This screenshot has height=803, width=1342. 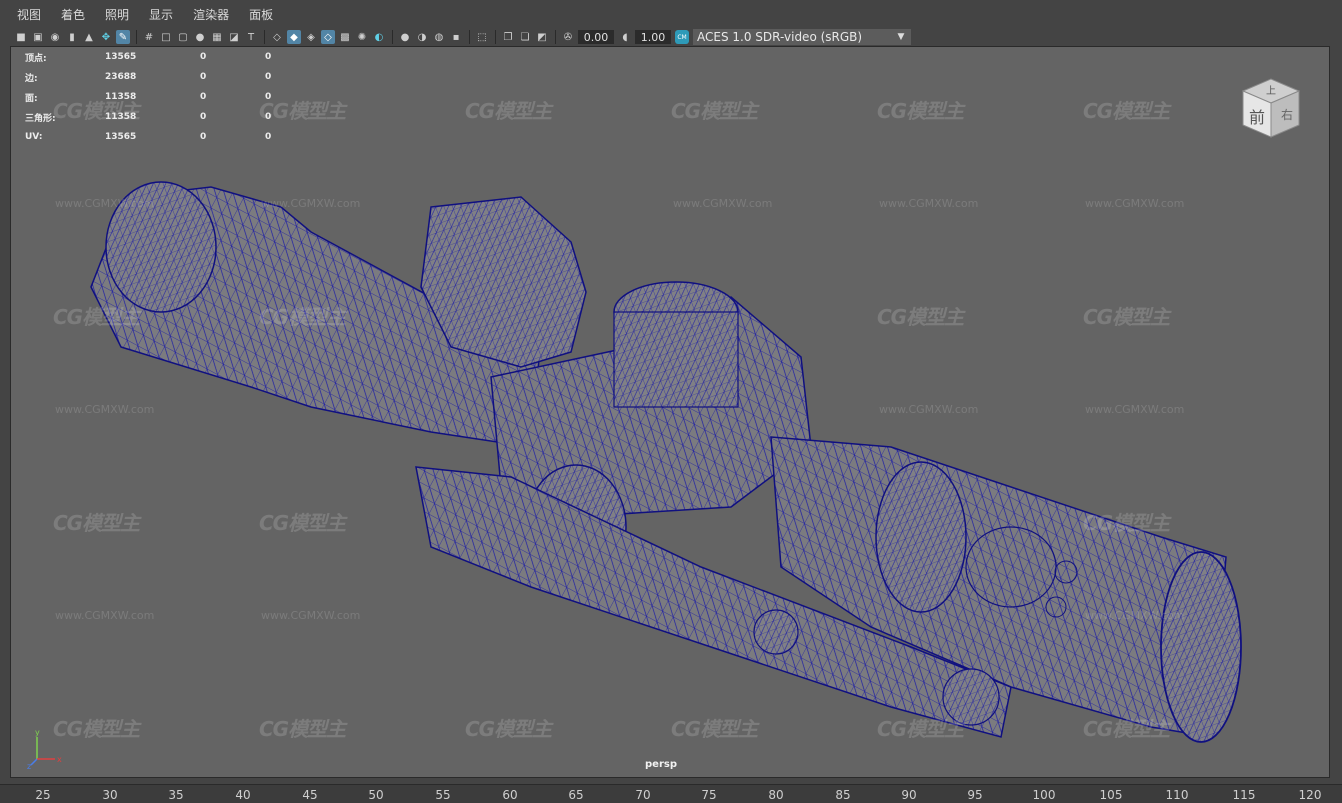 What do you see at coordinates (1177, 795) in the screenshot?
I see `ruler-tick: 110` at bounding box center [1177, 795].